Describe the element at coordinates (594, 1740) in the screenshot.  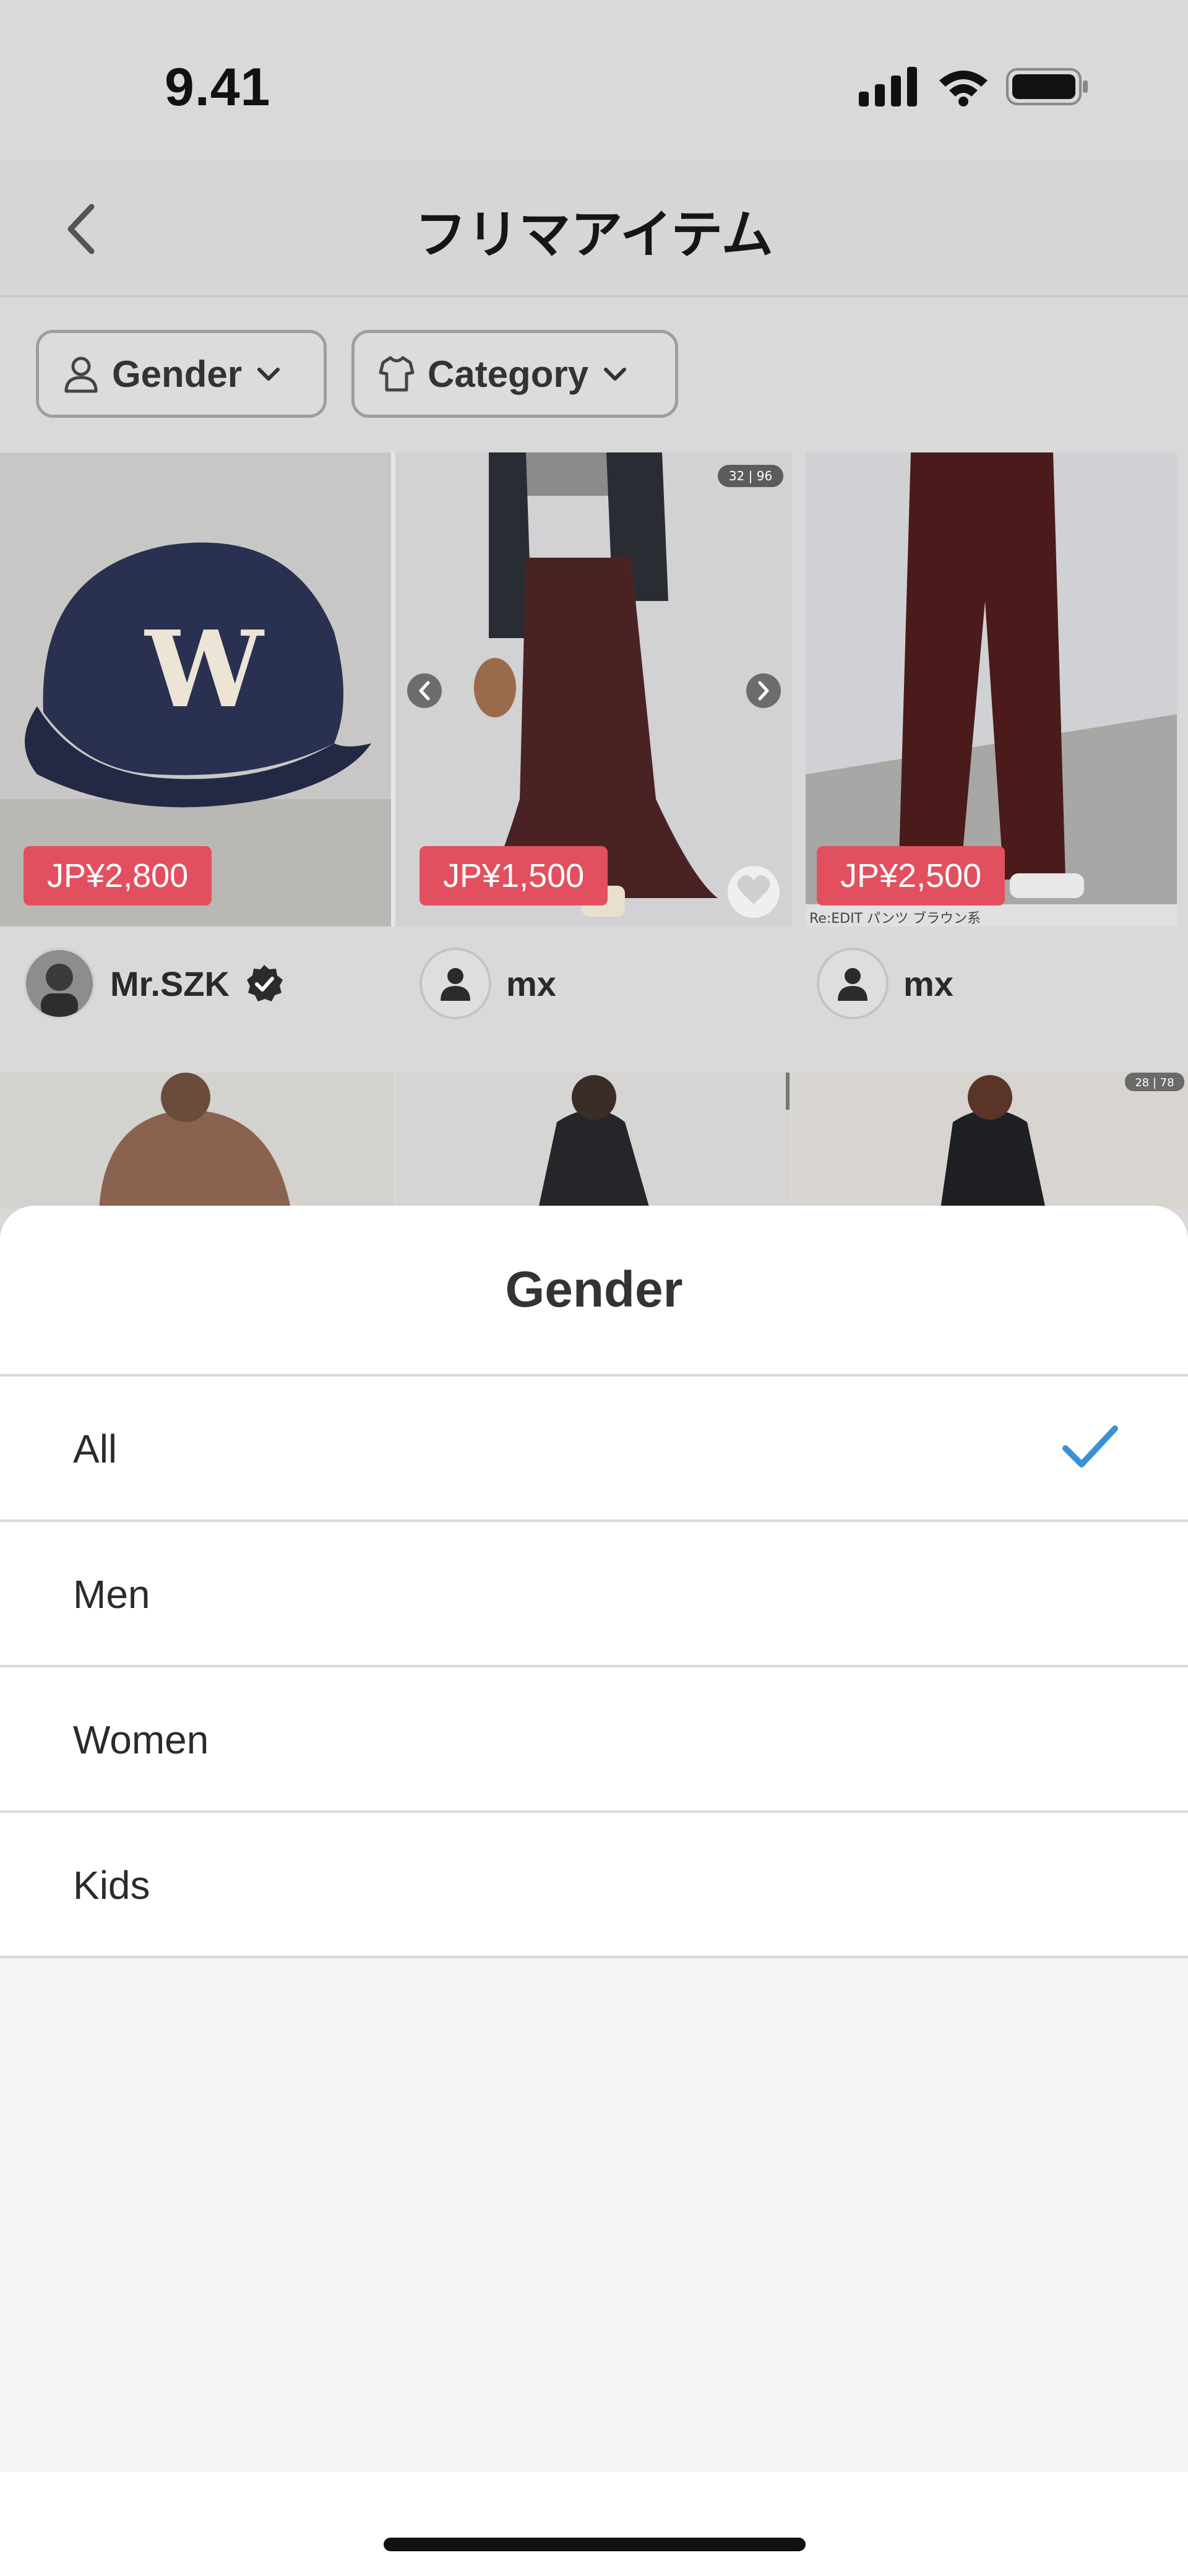
I see `gender-option-women: Women` at that location.